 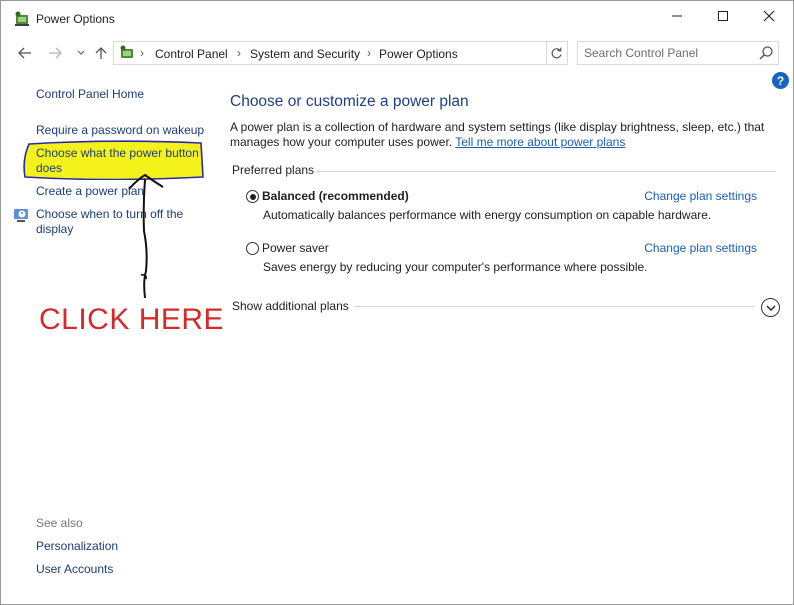 What do you see at coordinates (126, 51) in the screenshot?
I see `control-panel-icon` at bounding box center [126, 51].